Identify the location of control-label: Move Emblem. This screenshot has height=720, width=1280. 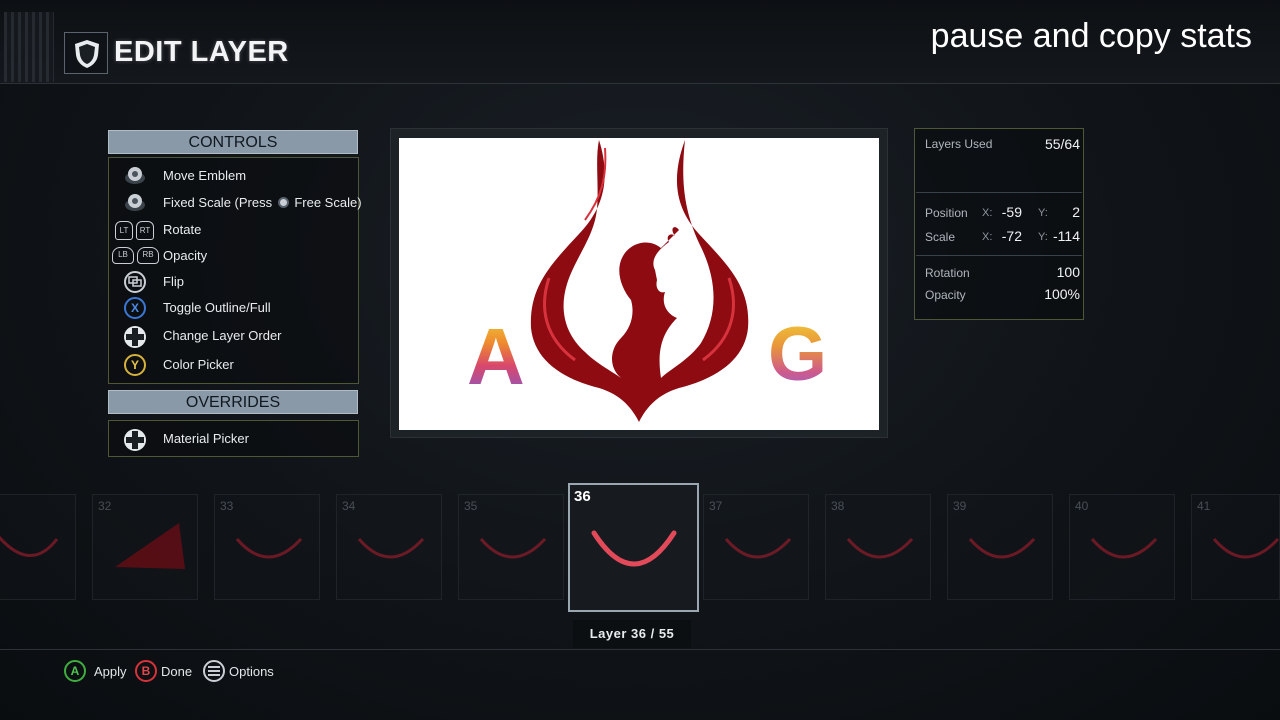
(205, 175).